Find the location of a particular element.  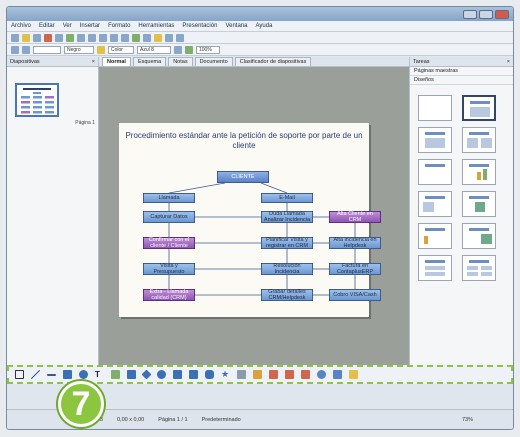

open-folder-icon is located at coordinates (26, 37).